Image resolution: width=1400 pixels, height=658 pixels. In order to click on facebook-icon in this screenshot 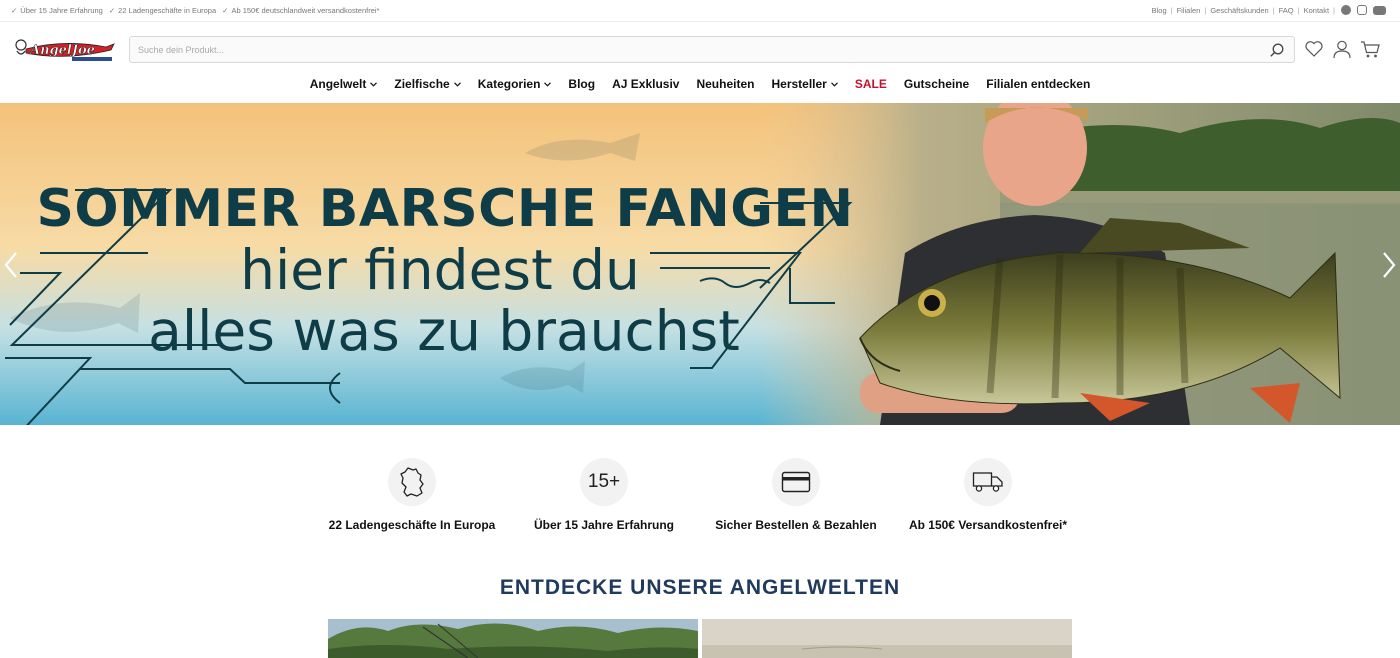, I will do `click(1346, 10)`.